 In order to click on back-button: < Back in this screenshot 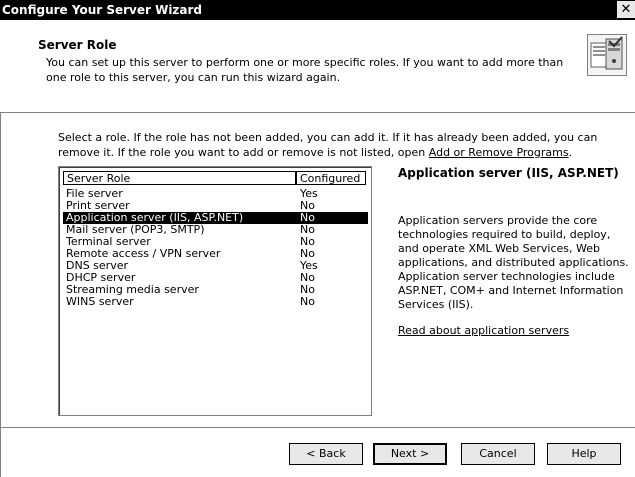, I will do `click(326, 454)`.